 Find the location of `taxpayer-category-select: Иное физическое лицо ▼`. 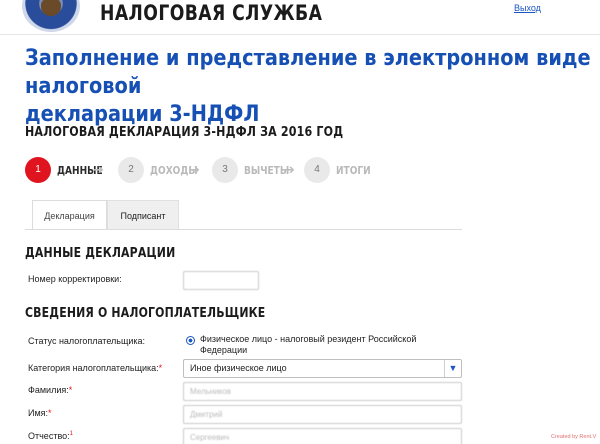

taxpayer-category-select: Иное физическое лицо ▼ is located at coordinates (322, 368).